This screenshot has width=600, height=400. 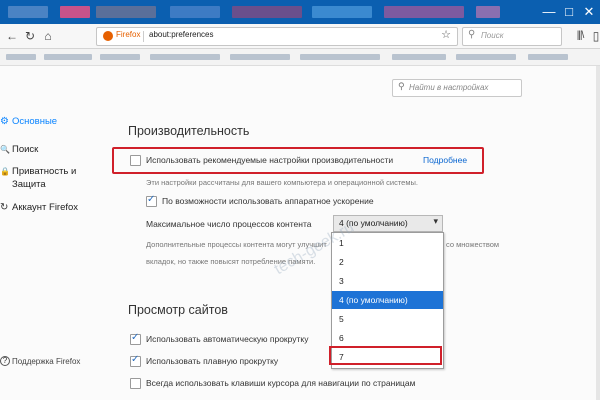 I want to click on scrollbar, so click(x=598, y=233).